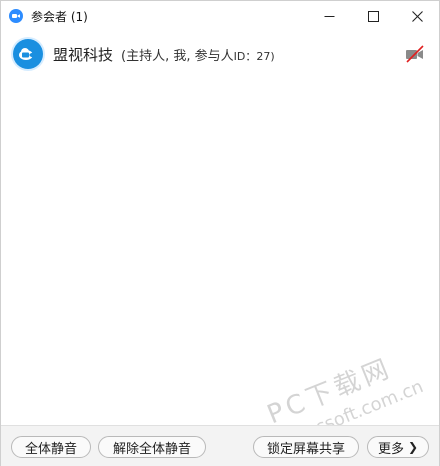 The width and height of the screenshot is (440, 466). Describe the element at coordinates (413, 447) in the screenshot. I see `chevron-right-icon: ❯` at that location.